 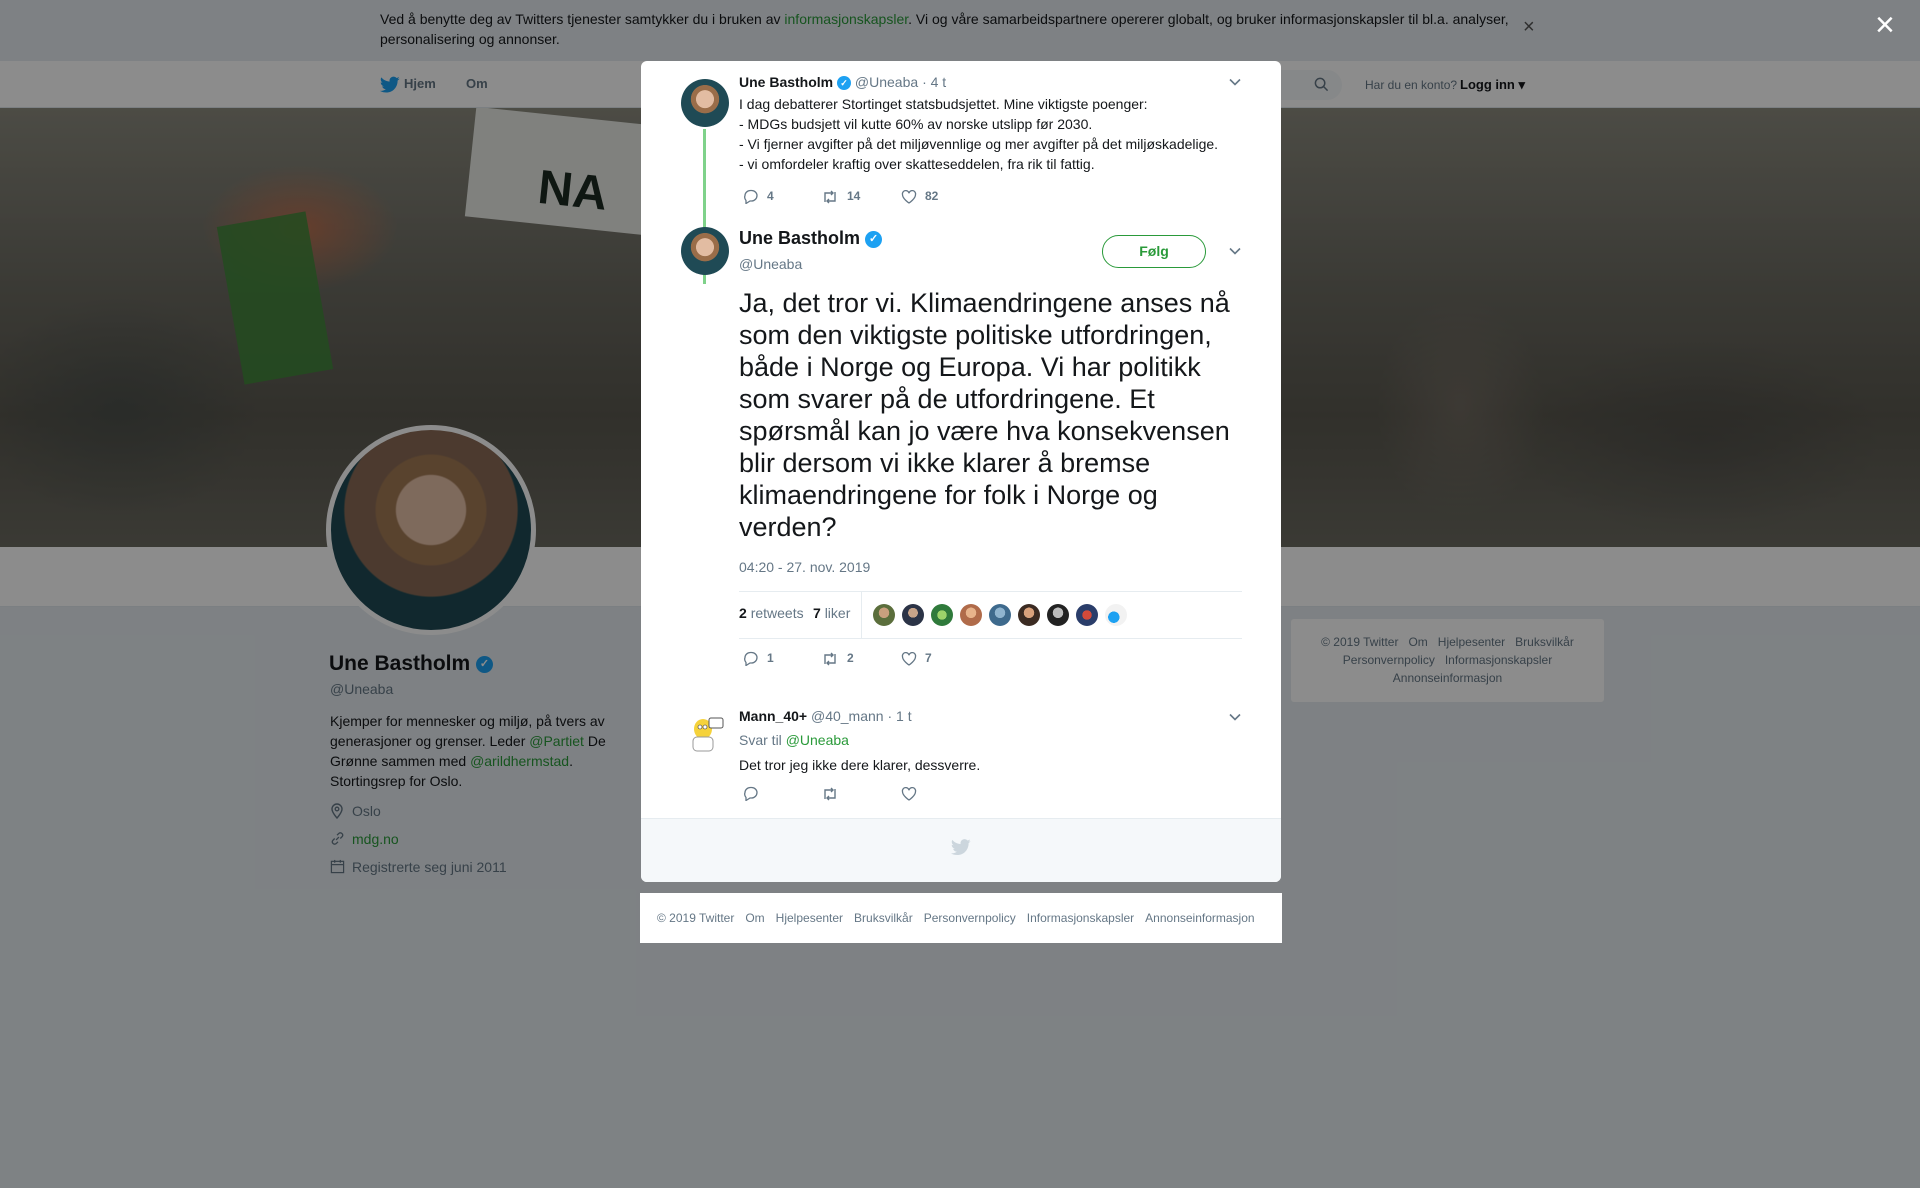 I want to click on main-reply-button: 1, so click(x=758, y=659).